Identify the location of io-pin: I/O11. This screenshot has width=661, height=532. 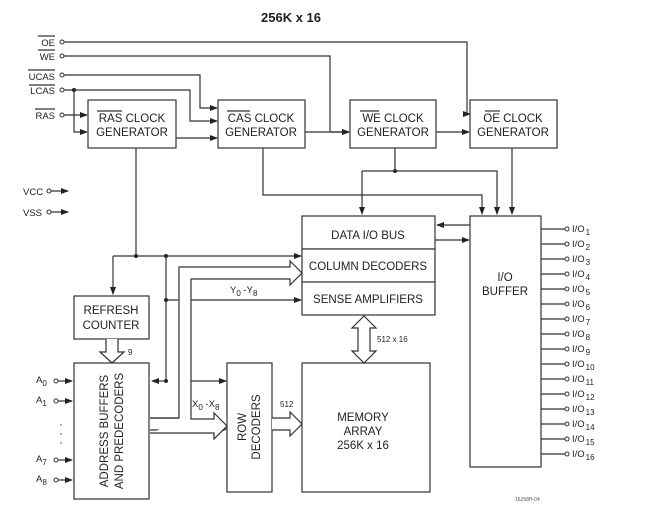
(568, 380).